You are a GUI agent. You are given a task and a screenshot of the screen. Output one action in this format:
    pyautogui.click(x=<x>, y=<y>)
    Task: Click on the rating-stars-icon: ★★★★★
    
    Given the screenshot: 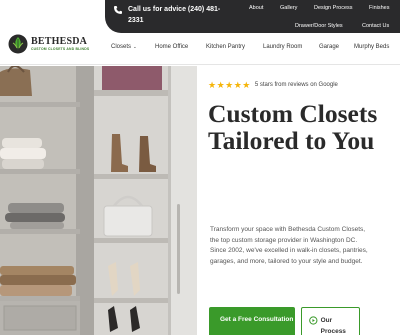 What is the action you would take?
    pyautogui.click(x=229, y=85)
    